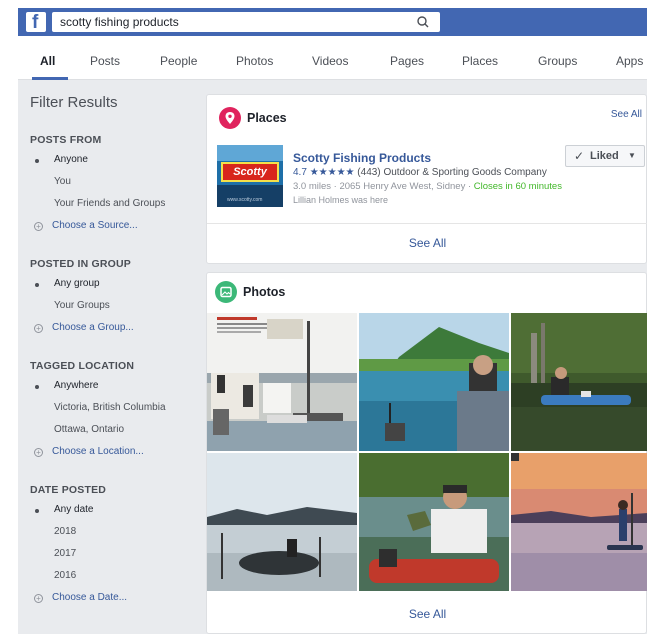  I want to click on tab-groups: Groups, so click(557, 61).